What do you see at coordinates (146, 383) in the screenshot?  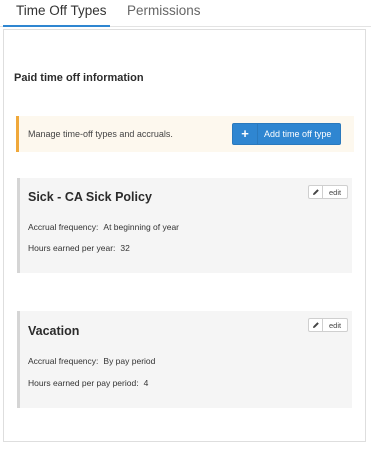 I see `field-value: 4` at bounding box center [146, 383].